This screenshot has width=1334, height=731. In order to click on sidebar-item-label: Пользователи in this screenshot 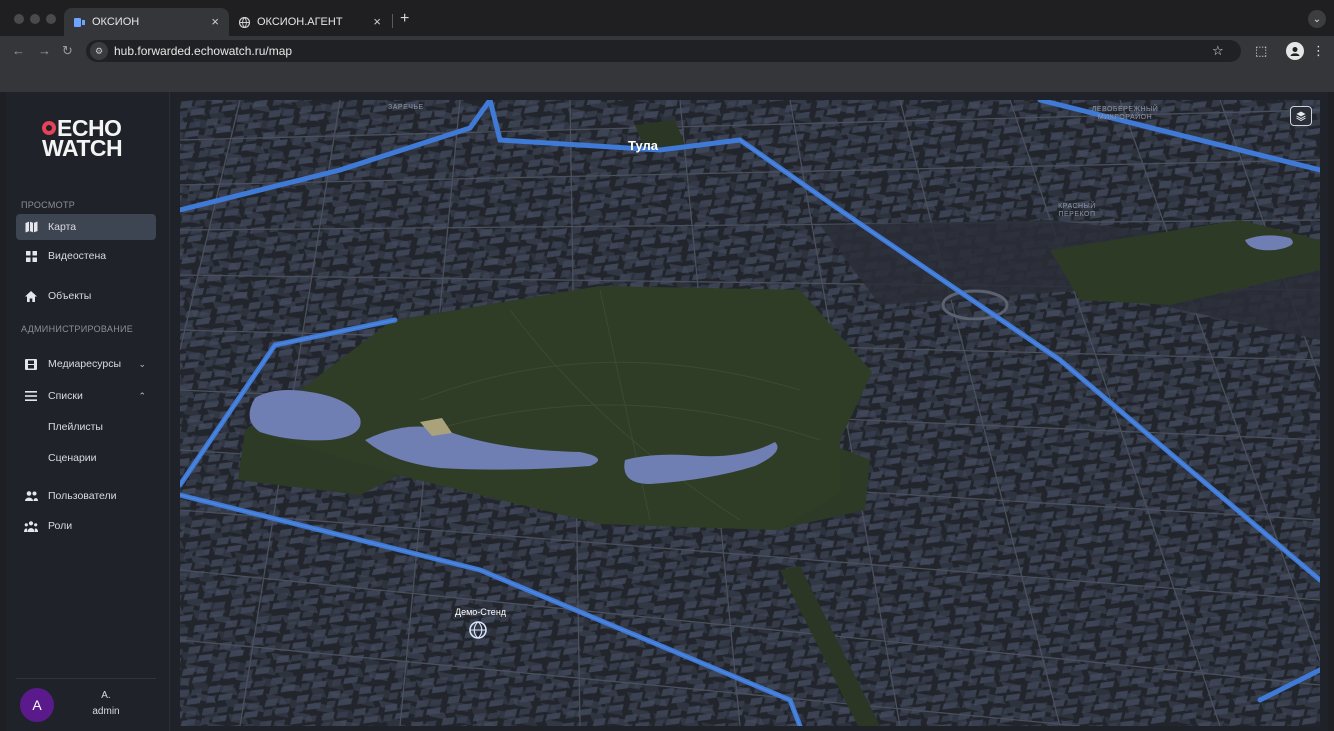, I will do `click(82, 496)`.